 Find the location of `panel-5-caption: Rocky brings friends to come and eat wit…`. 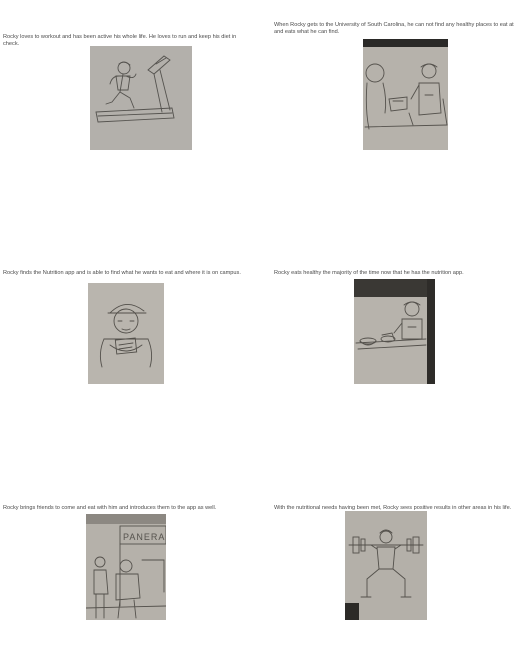

panel-5-caption: Rocky brings friends to come and eat wit… is located at coordinates (110, 508).